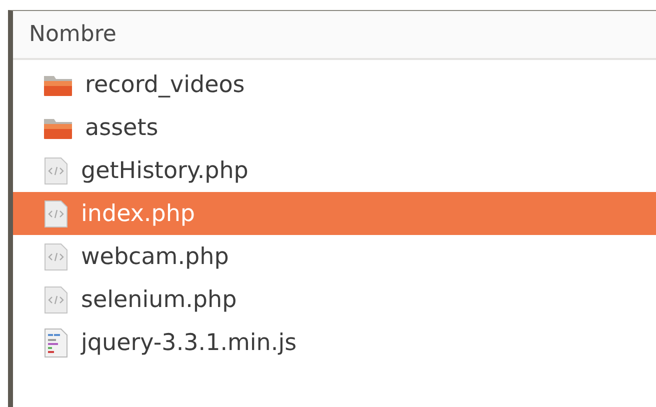  I want to click on file-name: assets, so click(121, 127).